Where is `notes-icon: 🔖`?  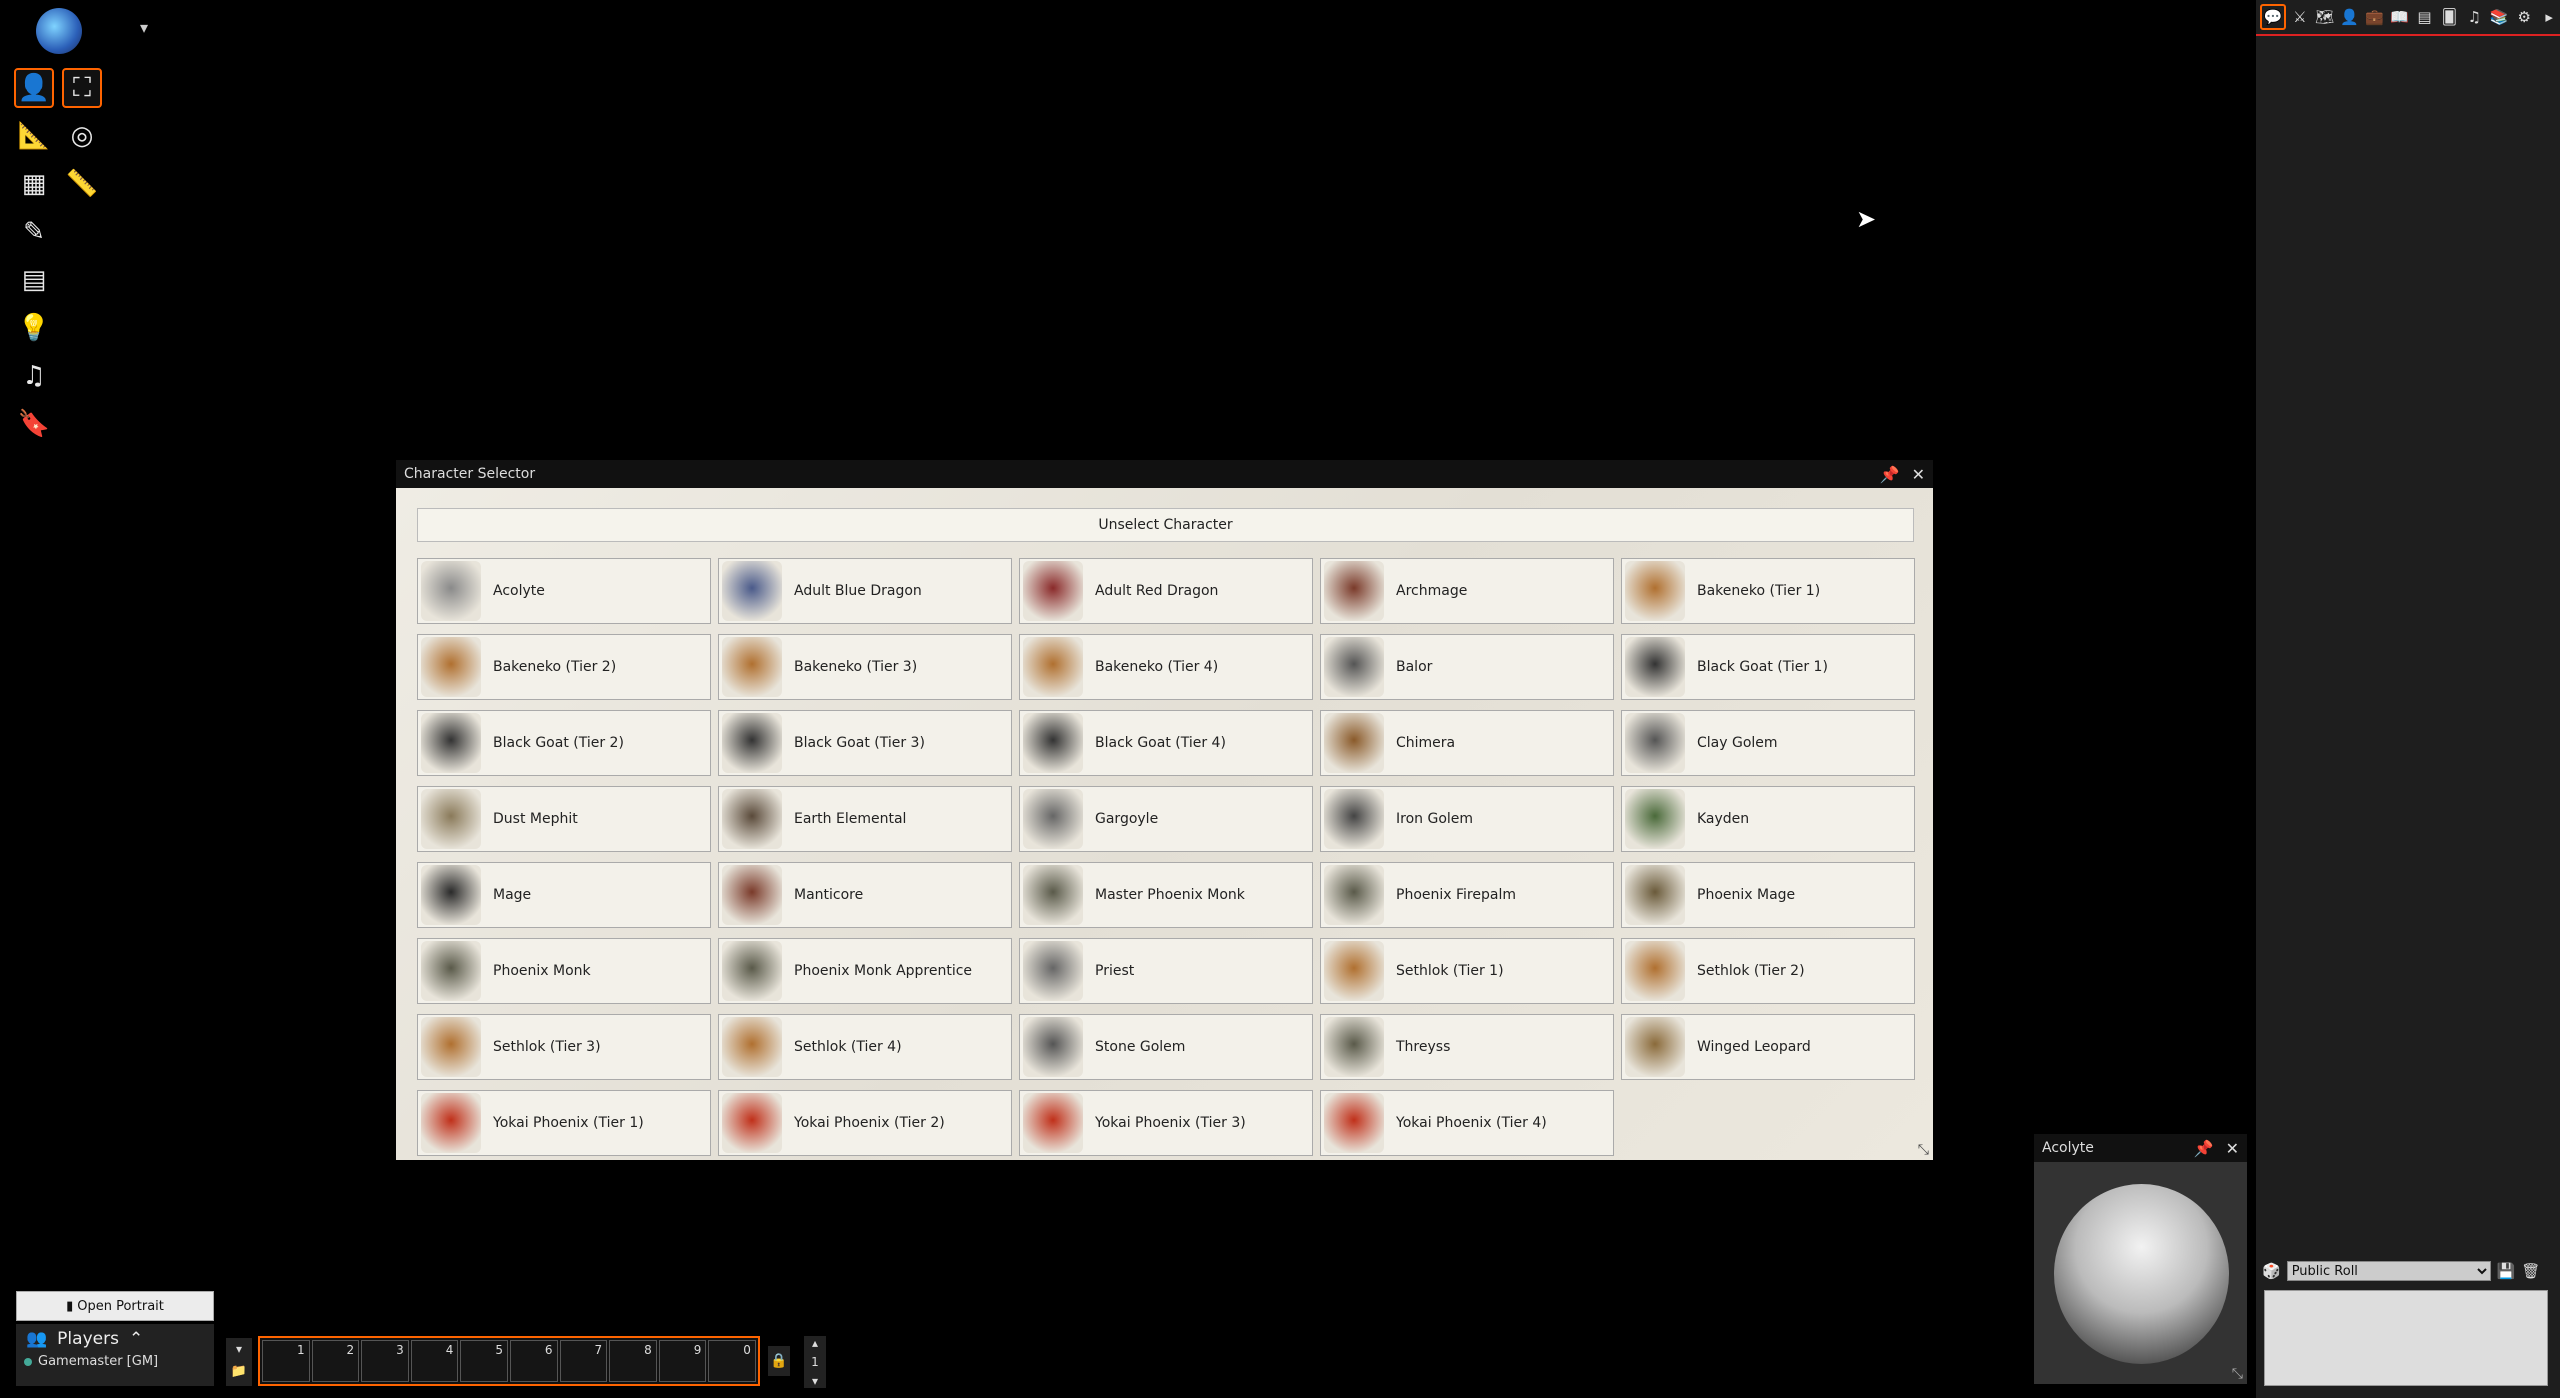
notes-icon: 🔖 is located at coordinates (34, 424).